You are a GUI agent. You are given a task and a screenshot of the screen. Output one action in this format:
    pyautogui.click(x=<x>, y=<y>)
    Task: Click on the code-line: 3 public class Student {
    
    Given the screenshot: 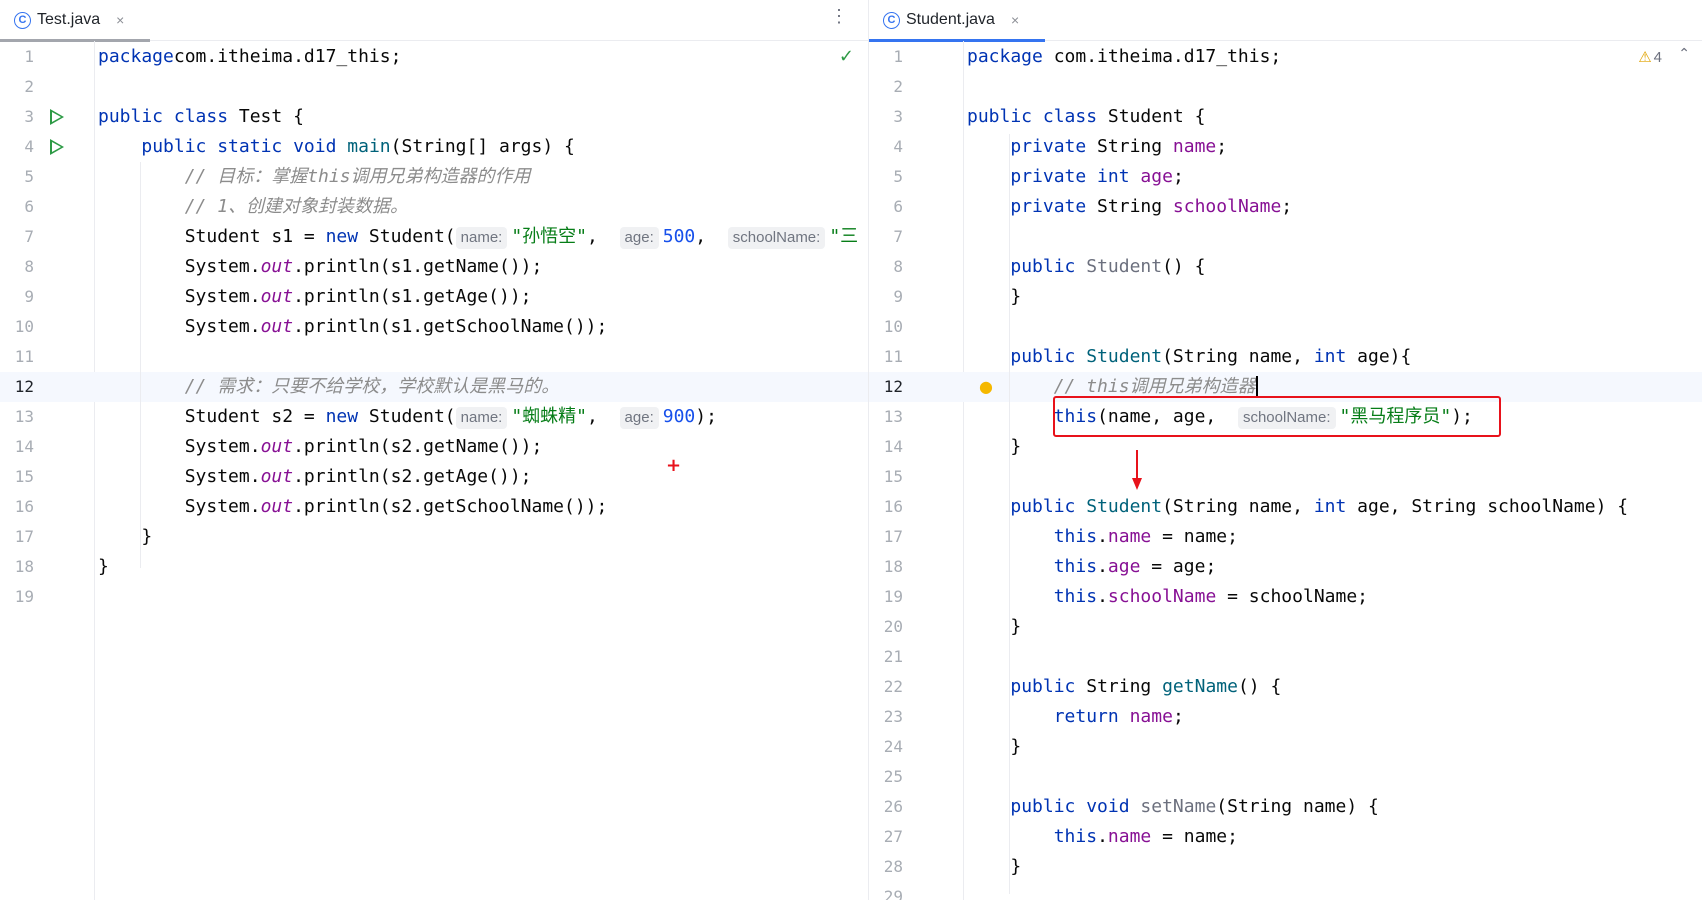 What is the action you would take?
    pyautogui.click(x=1285, y=117)
    